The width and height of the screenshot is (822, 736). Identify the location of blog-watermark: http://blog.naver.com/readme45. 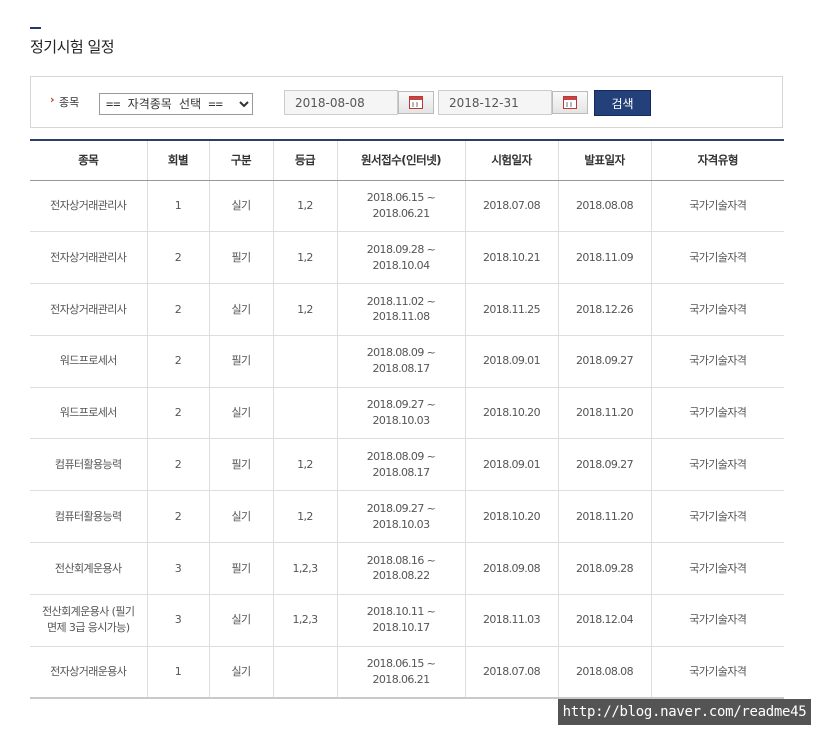
(684, 712).